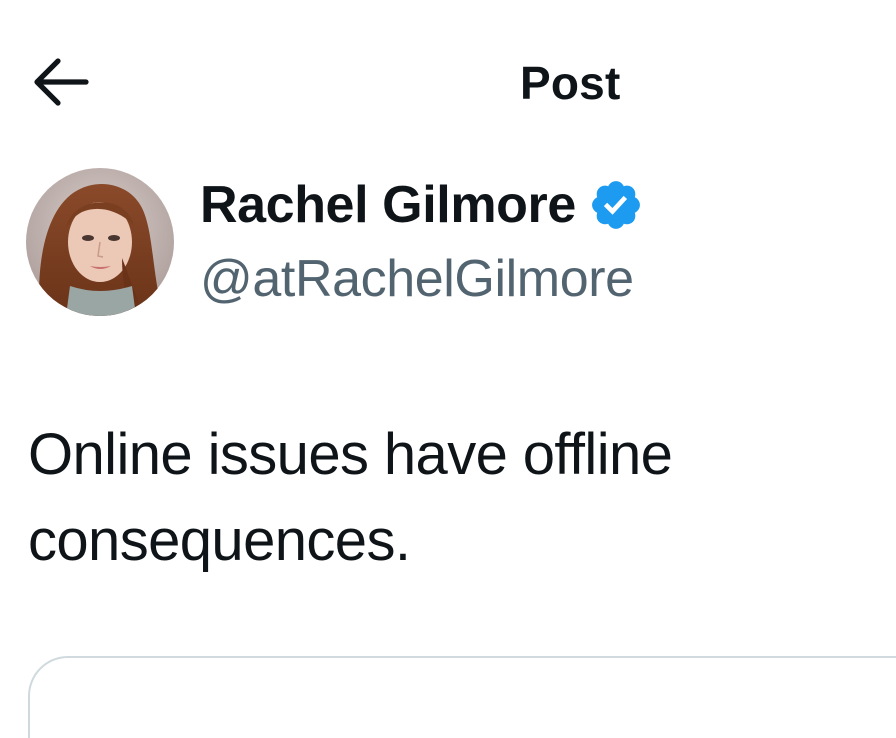 The height and width of the screenshot is (738, 896). I want to click on author-name-line: Rachel Gilmore, so click(422, 205).